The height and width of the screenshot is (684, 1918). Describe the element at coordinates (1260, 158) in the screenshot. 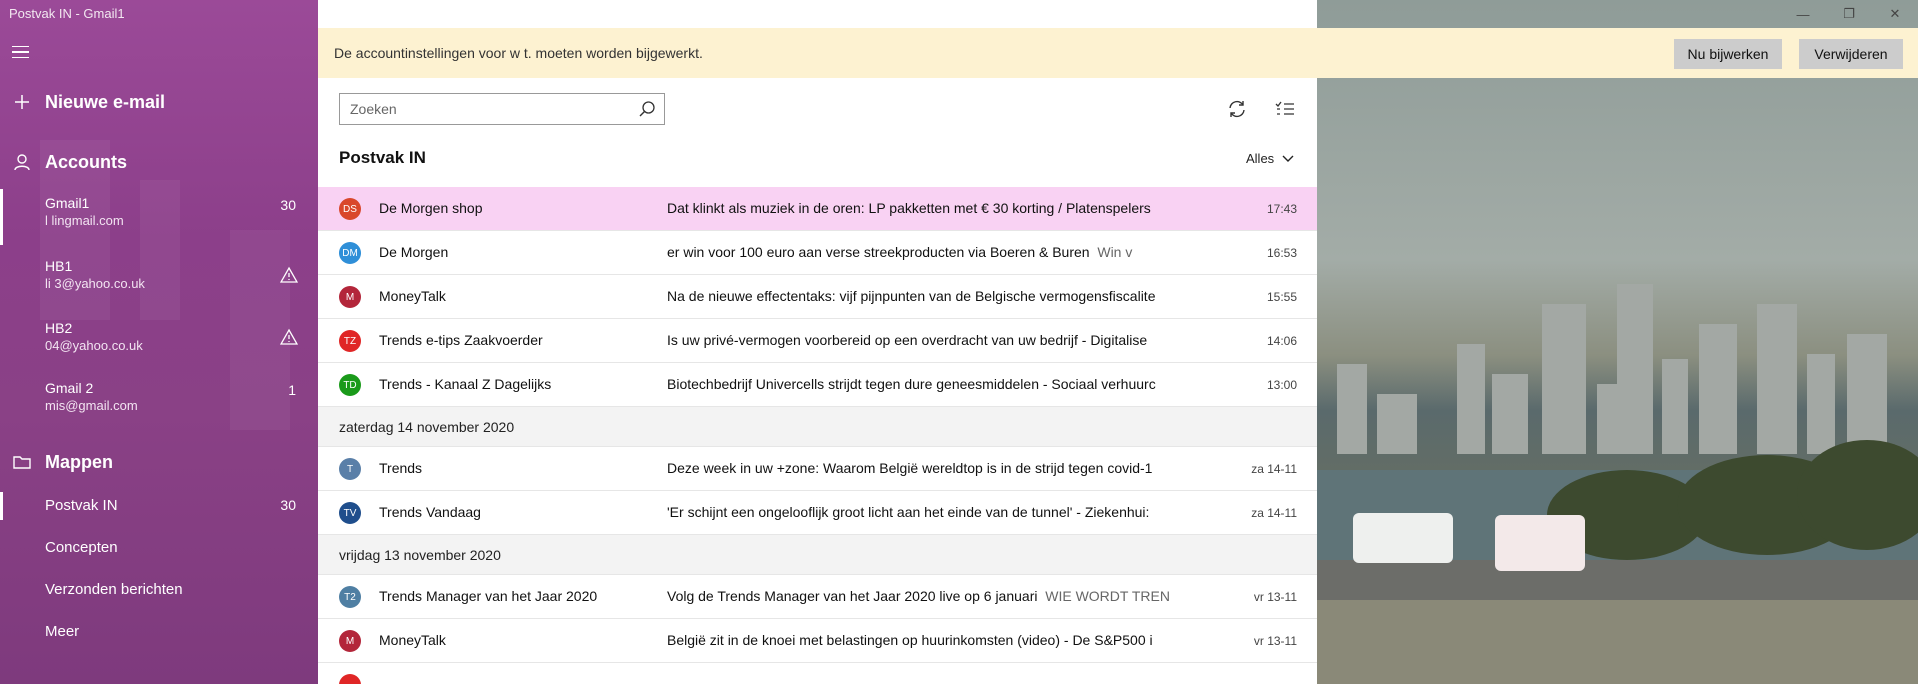

I see `filter-label: Alles` at that location.